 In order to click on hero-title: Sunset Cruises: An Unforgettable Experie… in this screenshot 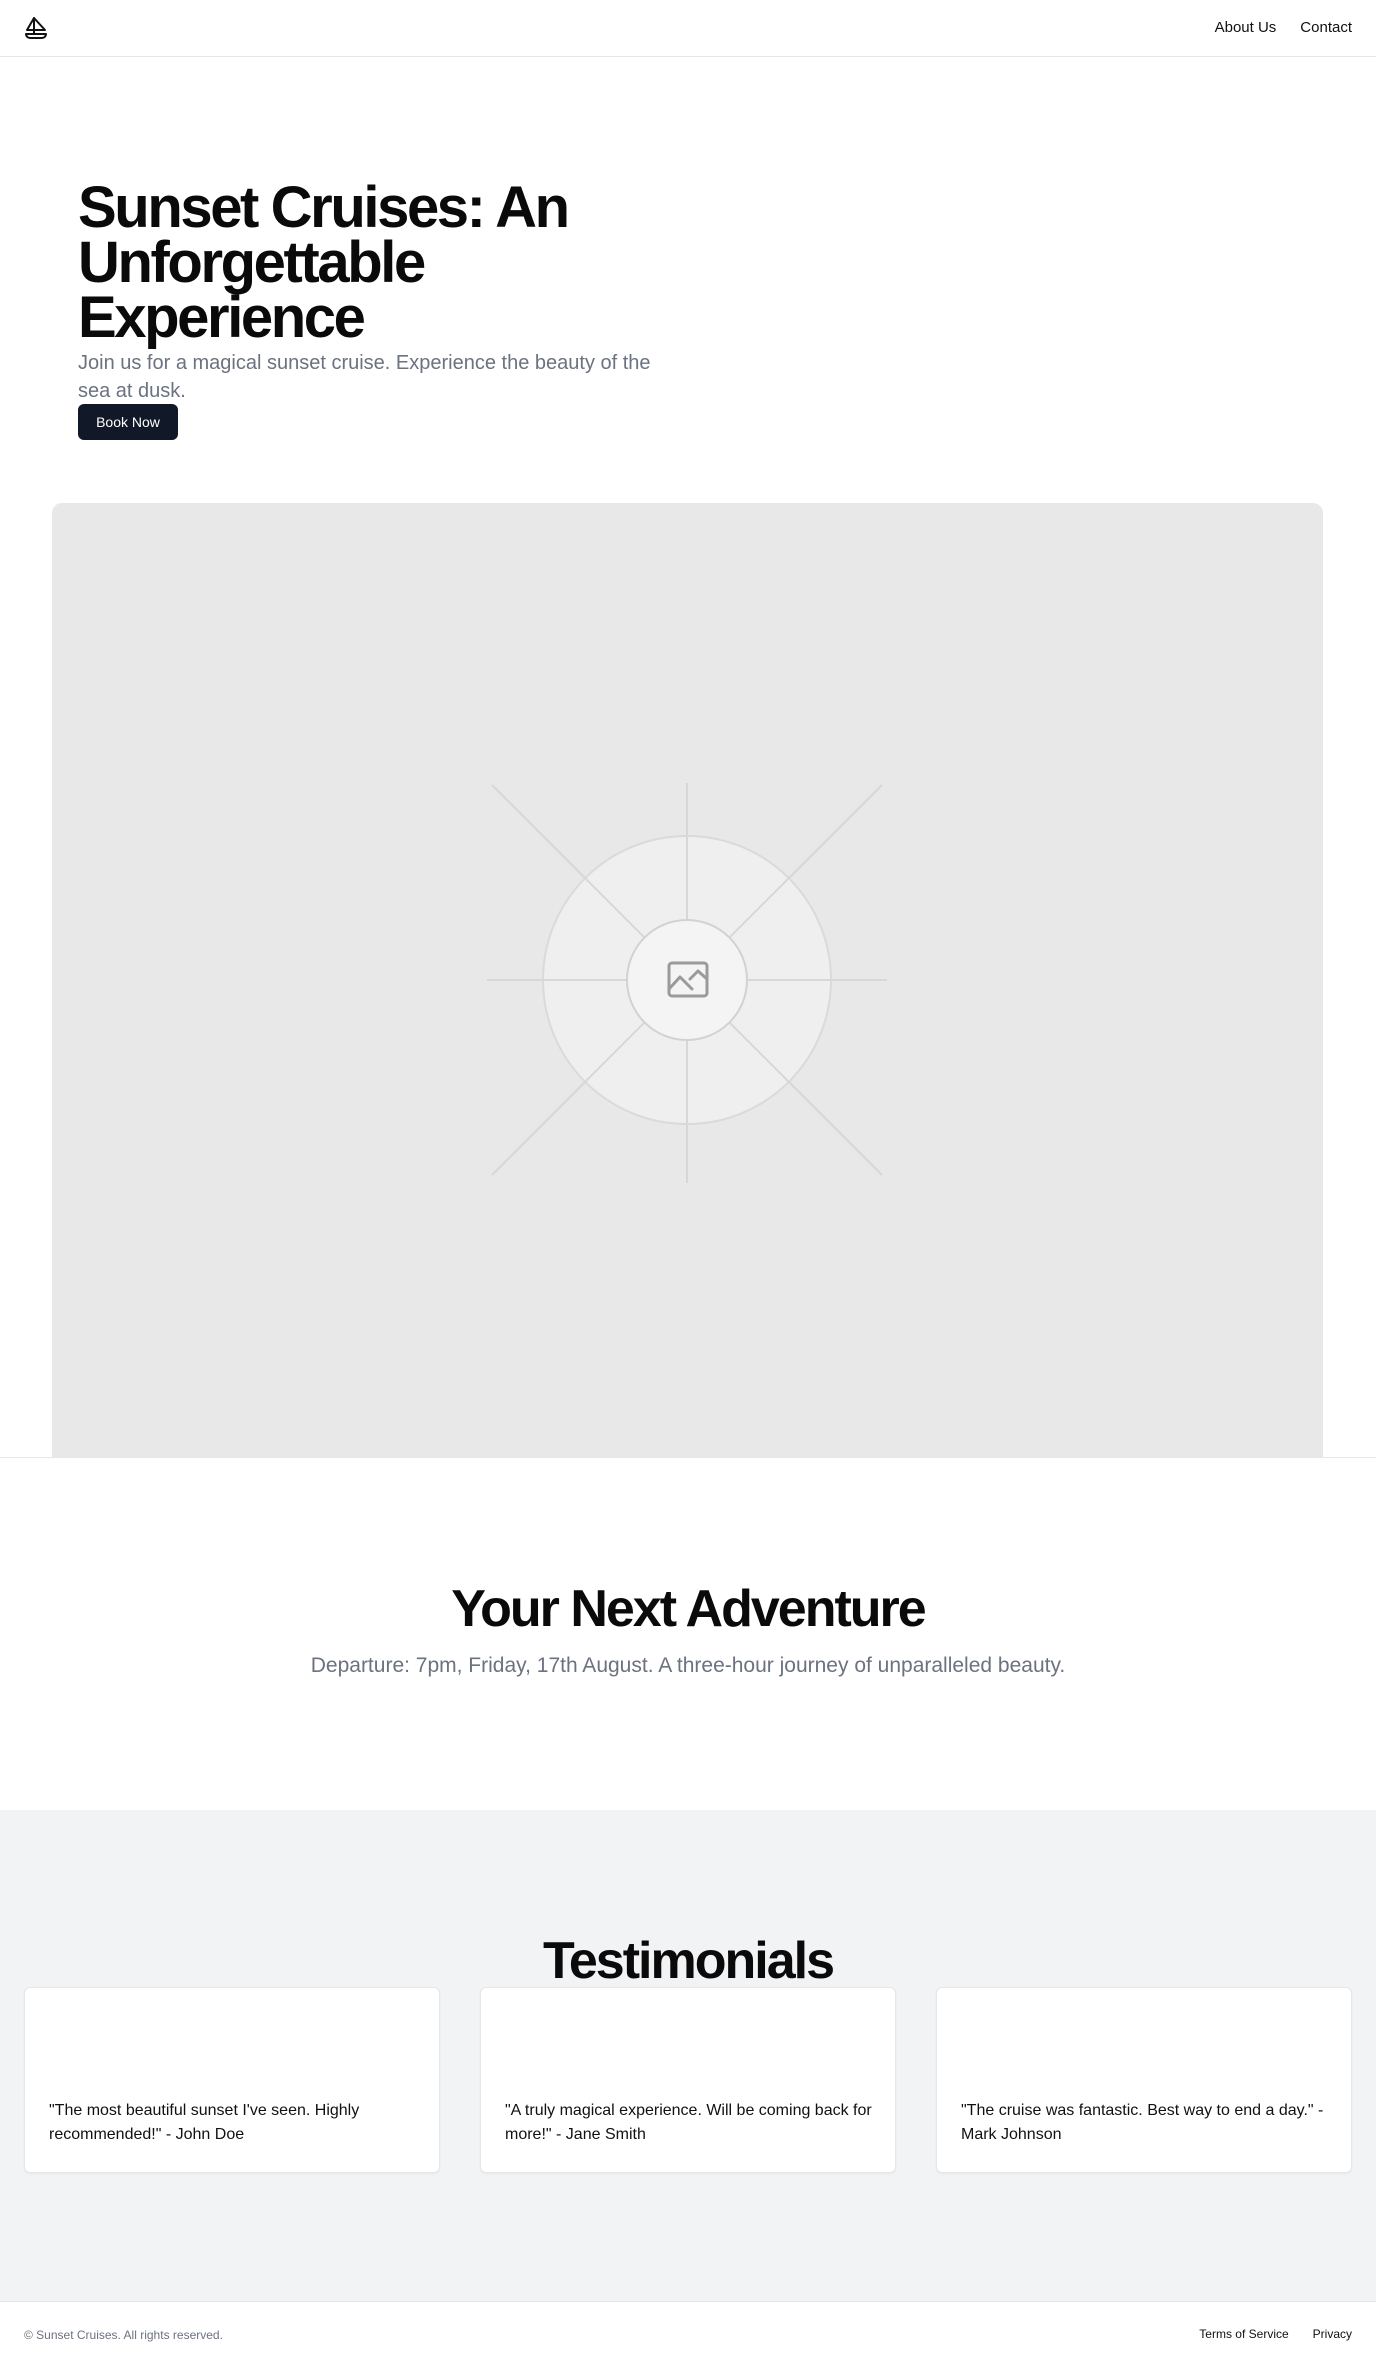, I will do `click(324, 262)`.